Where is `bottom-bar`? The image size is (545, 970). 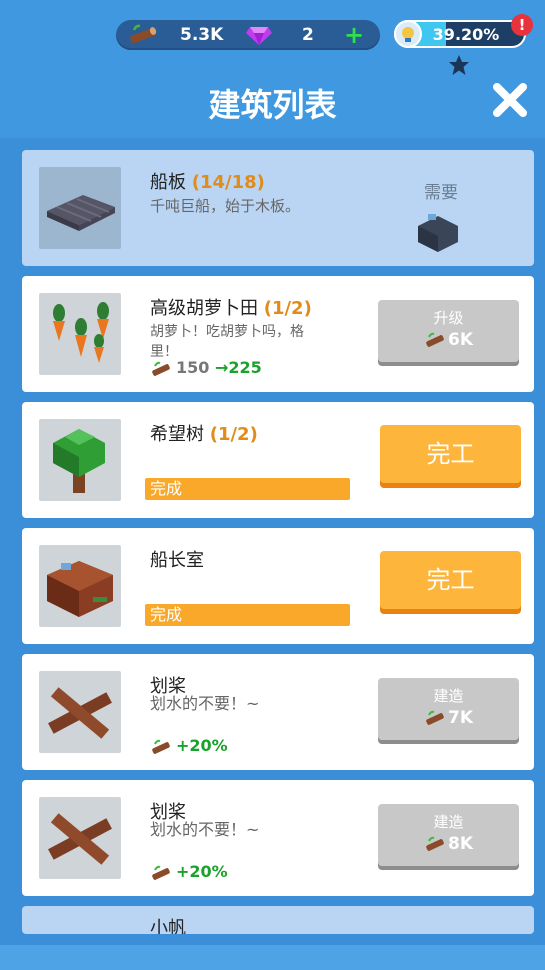
bottom-bar is located at coordinates (272, 957).